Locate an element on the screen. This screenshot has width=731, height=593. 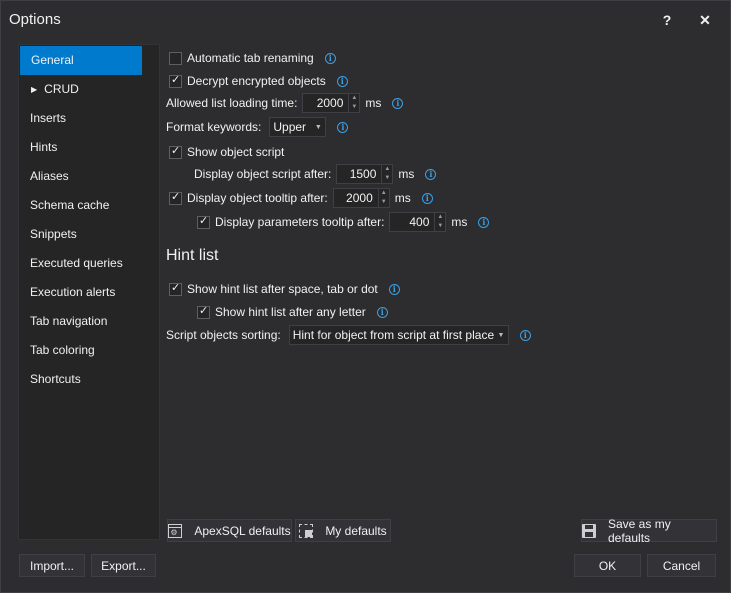
format-keywords-value: Upper is located at coordinates (292, 127).